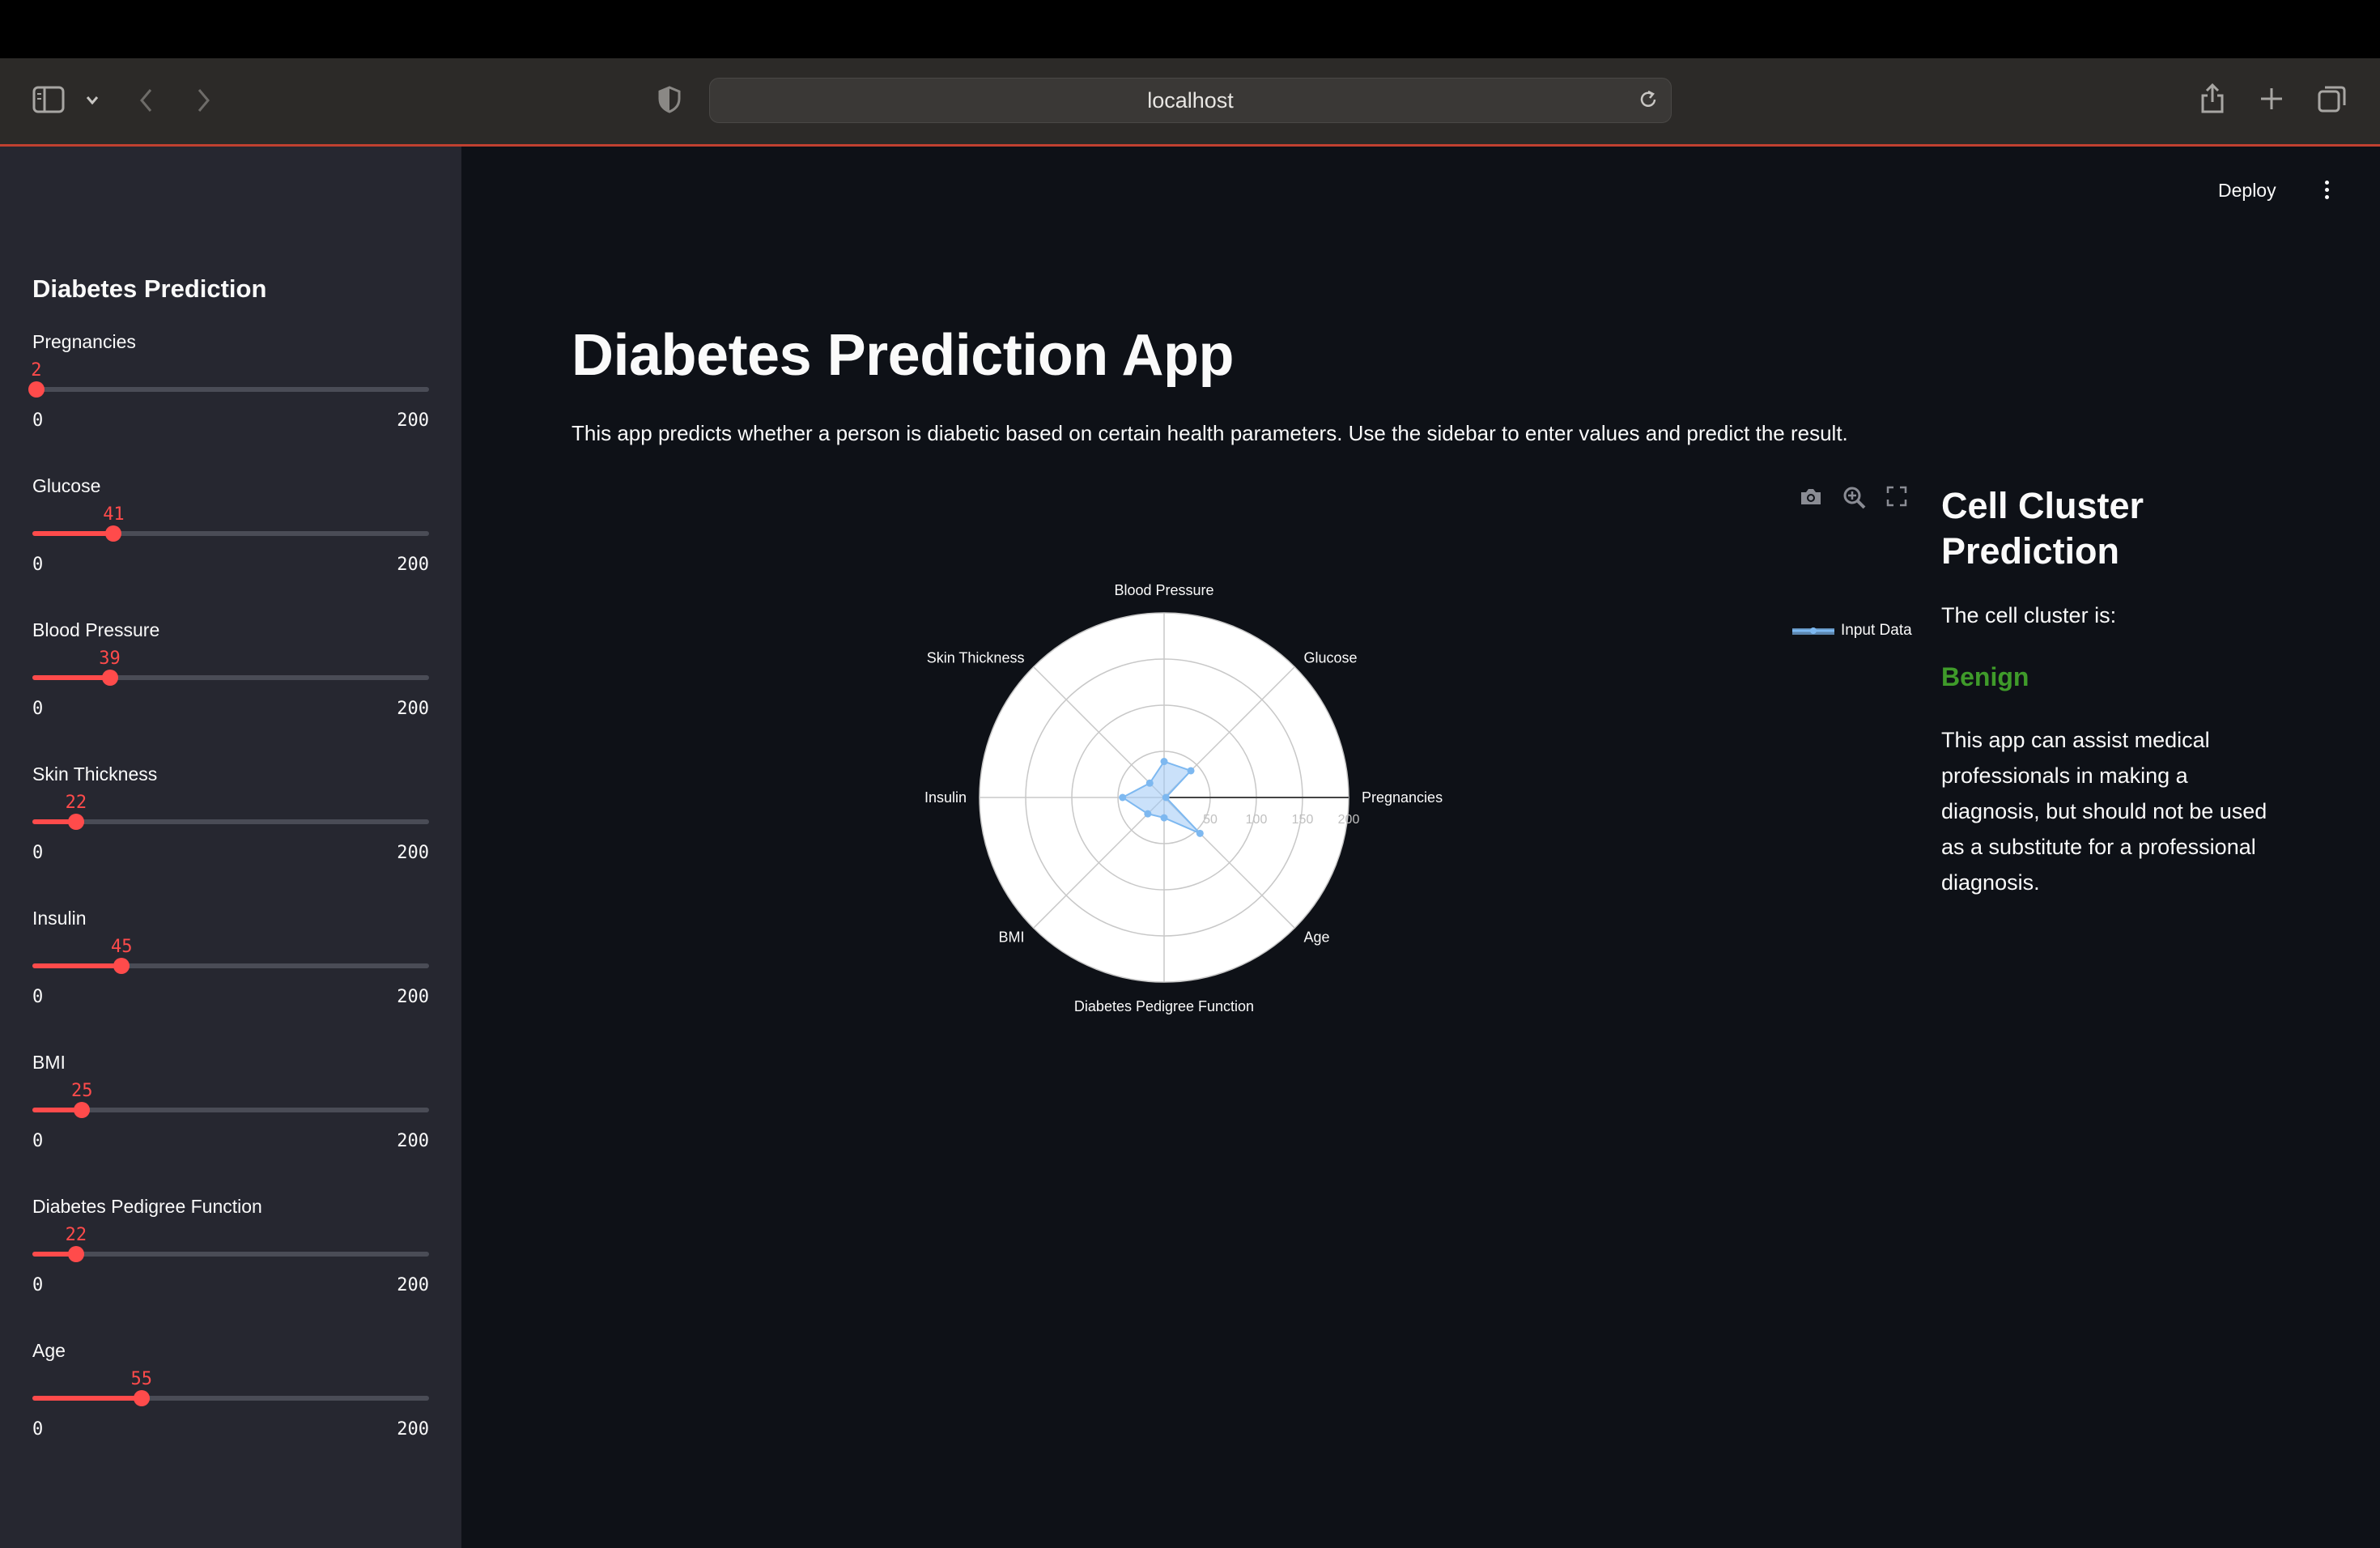  Describe the element at coordinates (1811, 499) in the screenshot. I see `camera-icon` at that location.